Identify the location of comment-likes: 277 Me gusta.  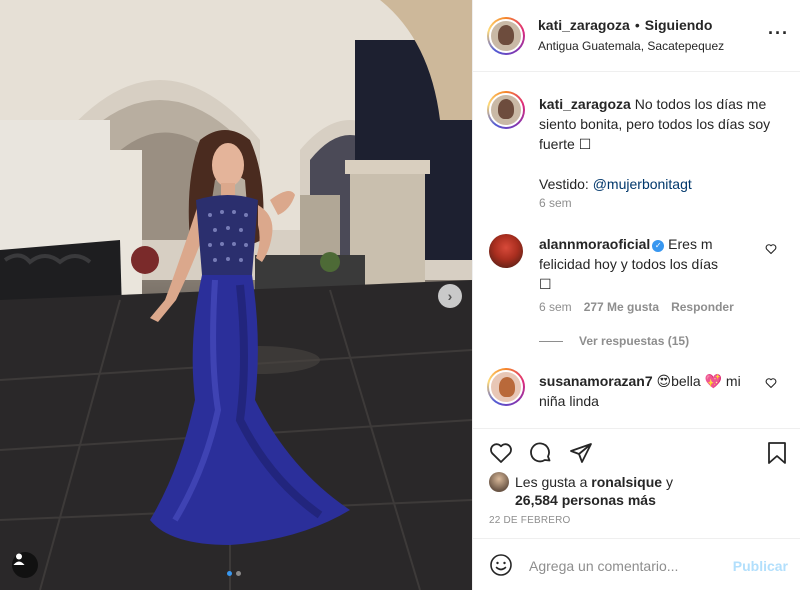
(621, 307).